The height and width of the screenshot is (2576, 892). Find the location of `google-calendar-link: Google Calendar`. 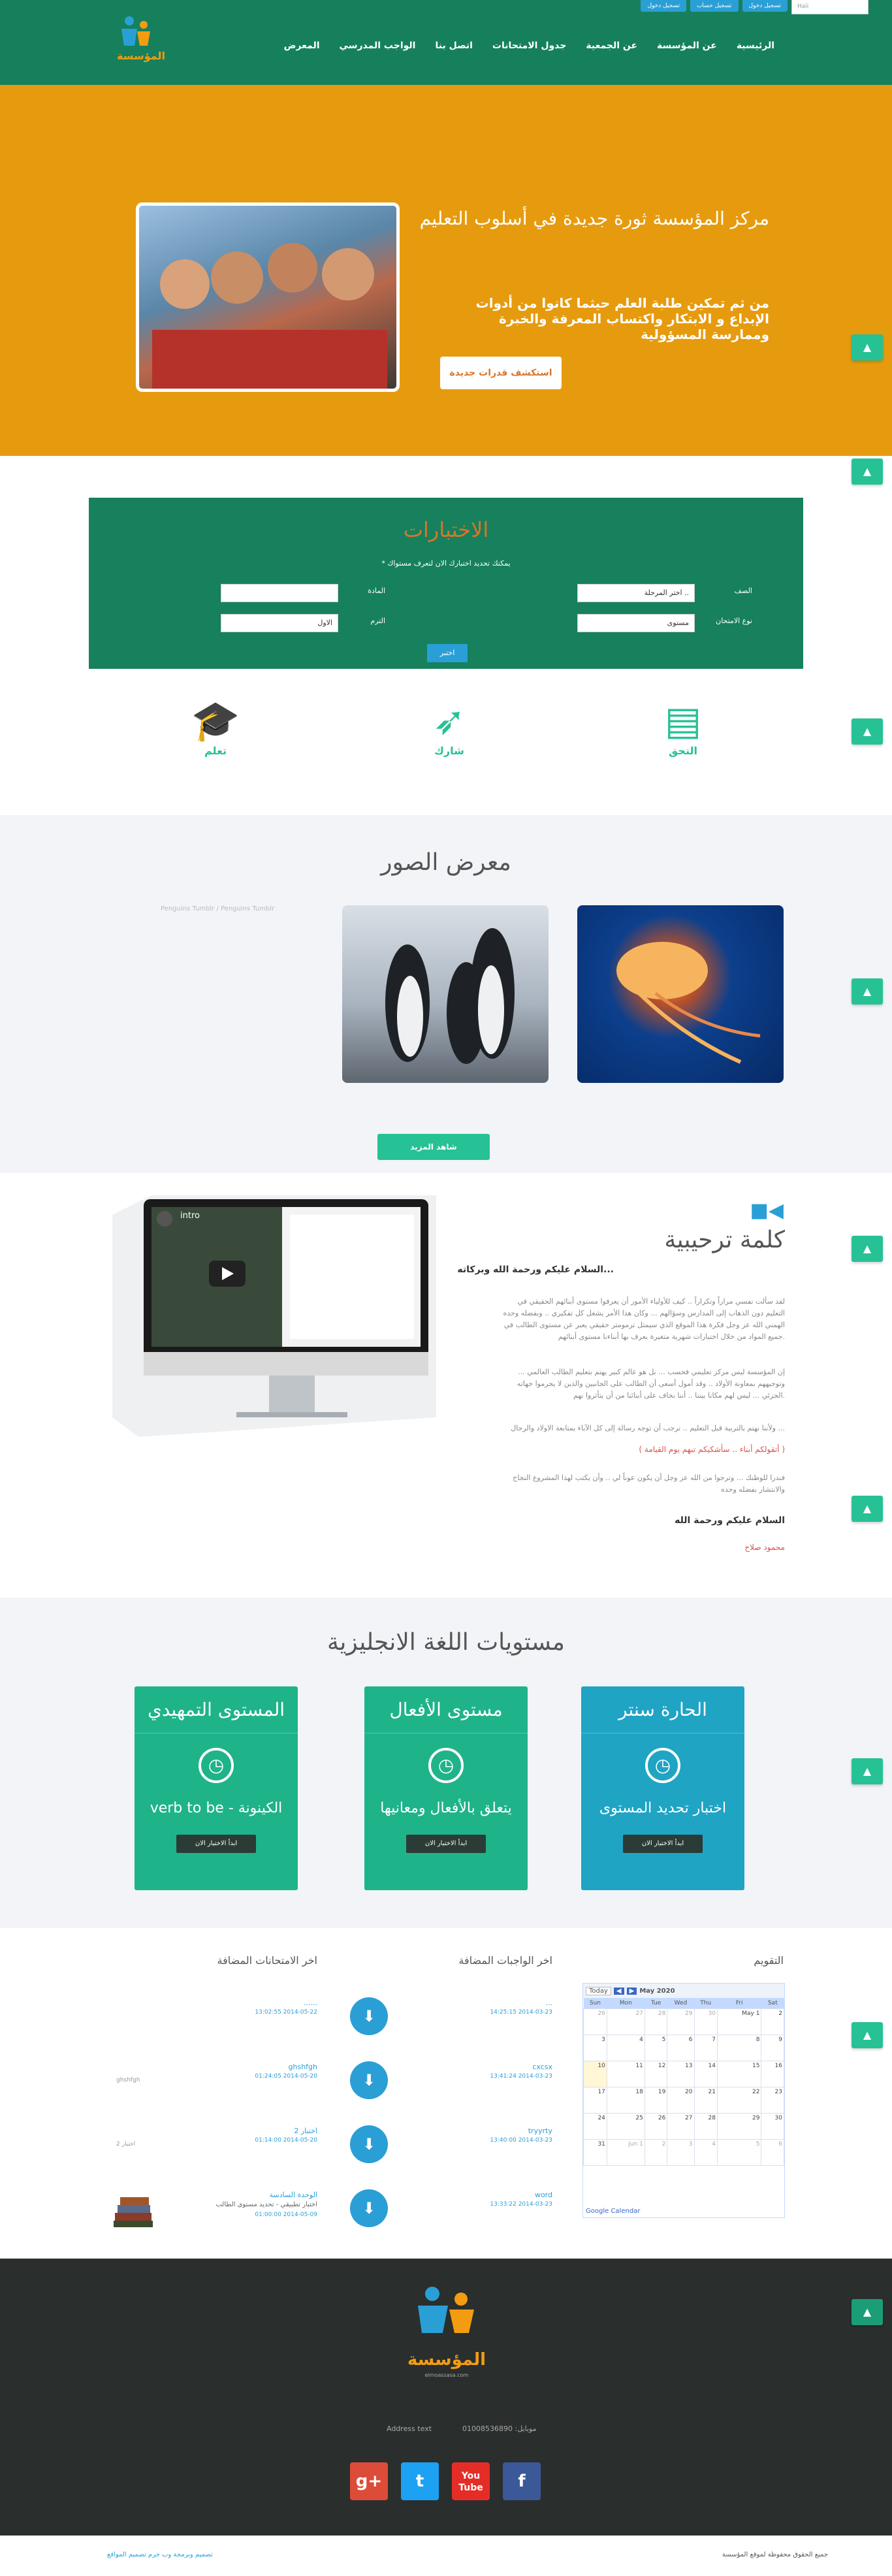

google-calendar-link: Google Calendar is located at coordinates (613, 2211).